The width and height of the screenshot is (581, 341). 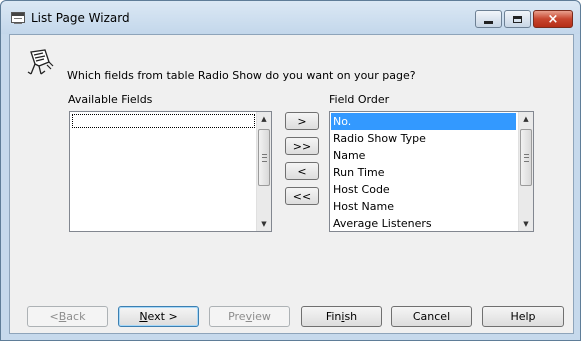 I want to click on field-order-item: Name, so click(x=423, y=155).